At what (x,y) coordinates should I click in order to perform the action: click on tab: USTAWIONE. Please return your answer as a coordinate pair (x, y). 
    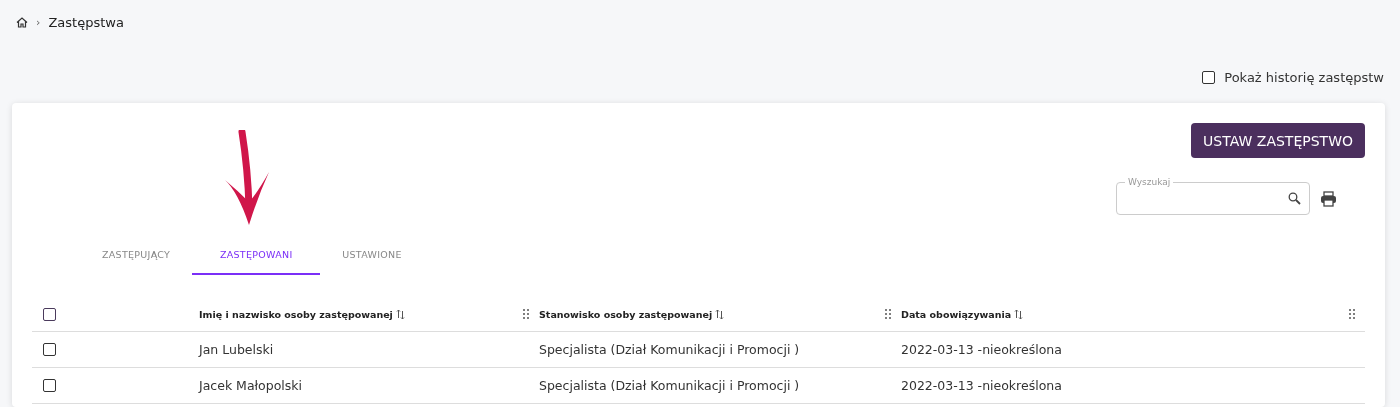
    Looking at the image, I should click on (372, 256).